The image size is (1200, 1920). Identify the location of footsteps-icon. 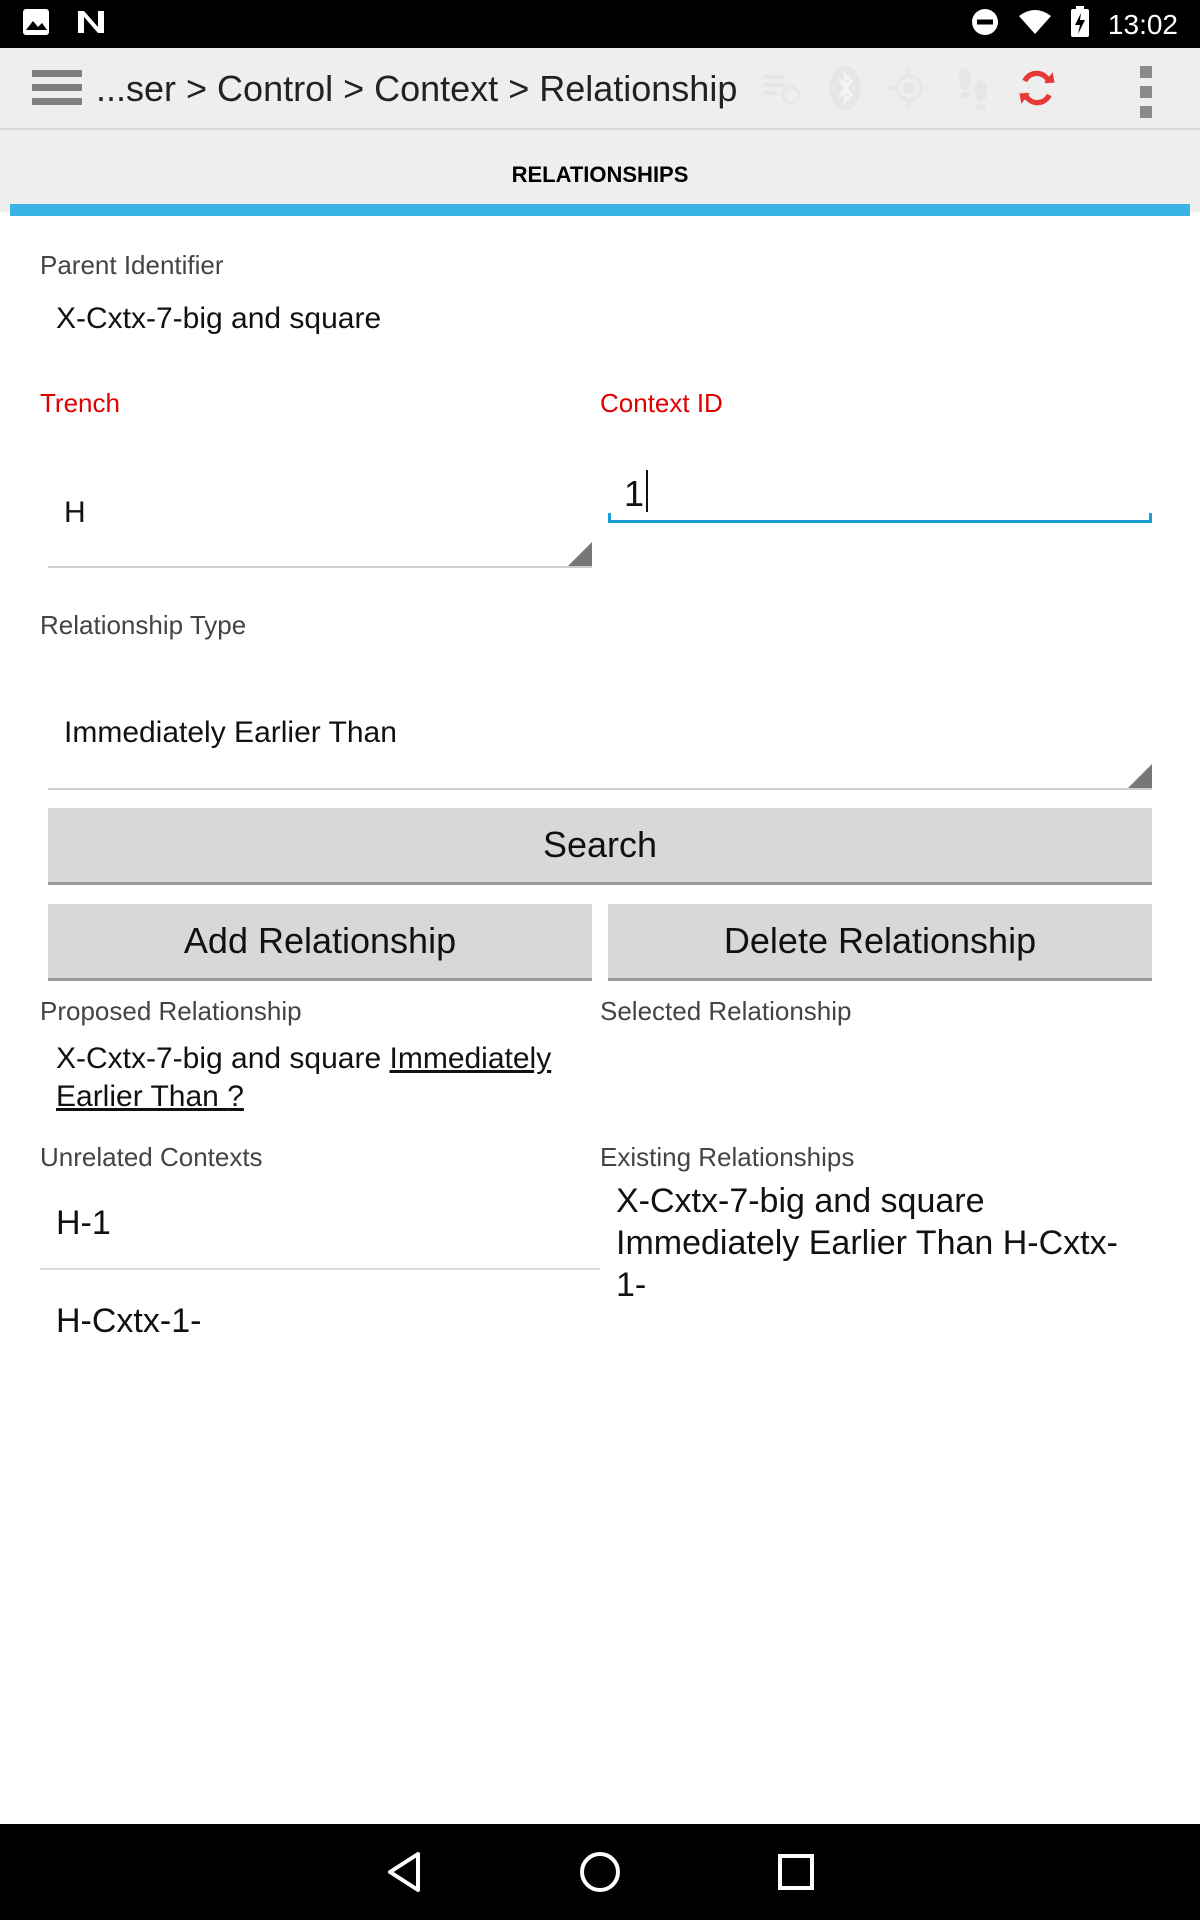
(973, 88).